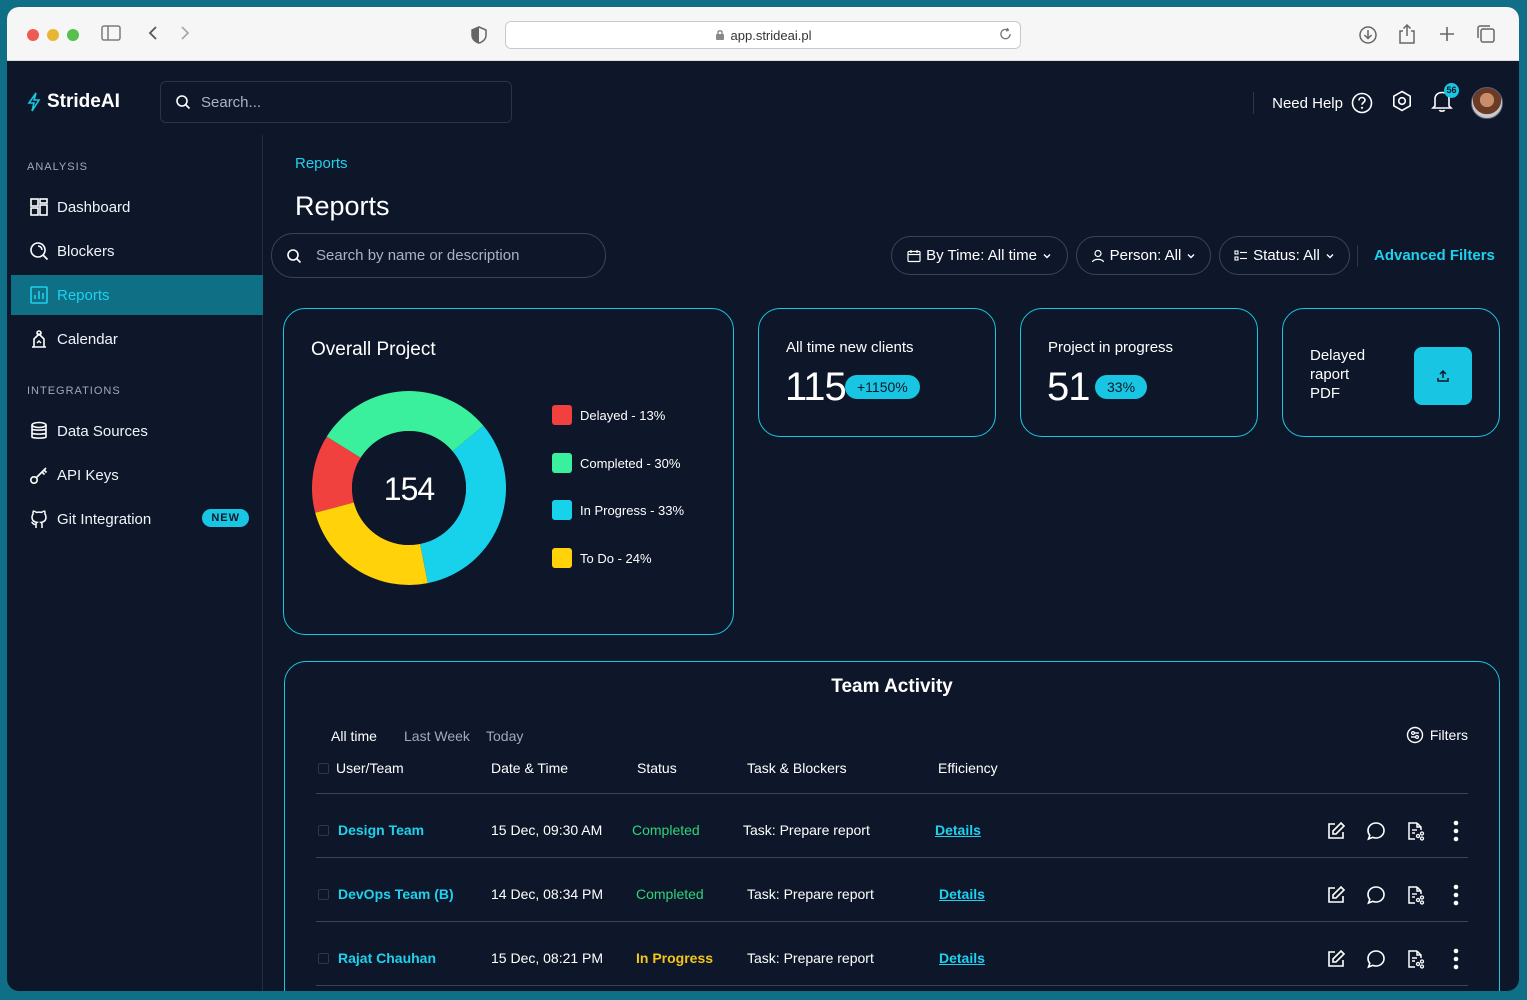  Describe the element at coordinates (1437, 735) in the screenshot. I see `filters-button: Filters` at that location.